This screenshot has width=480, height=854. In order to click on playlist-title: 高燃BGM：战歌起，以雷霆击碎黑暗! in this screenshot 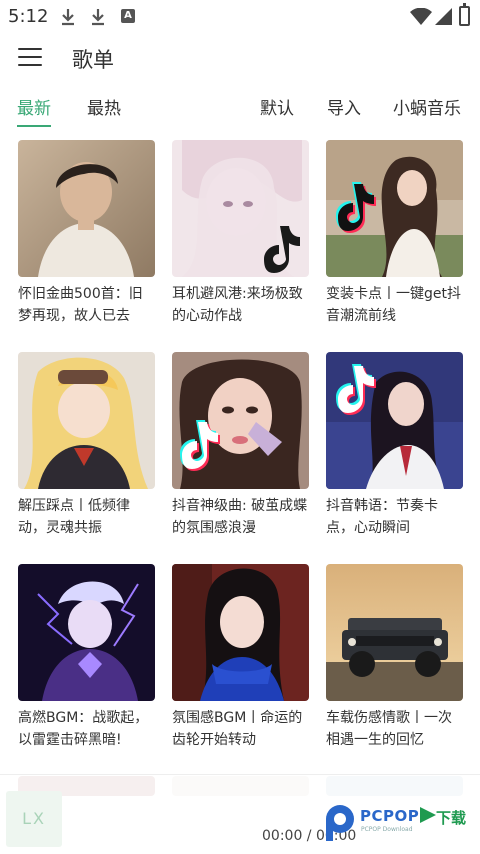, I will do `click(83, 729)`.